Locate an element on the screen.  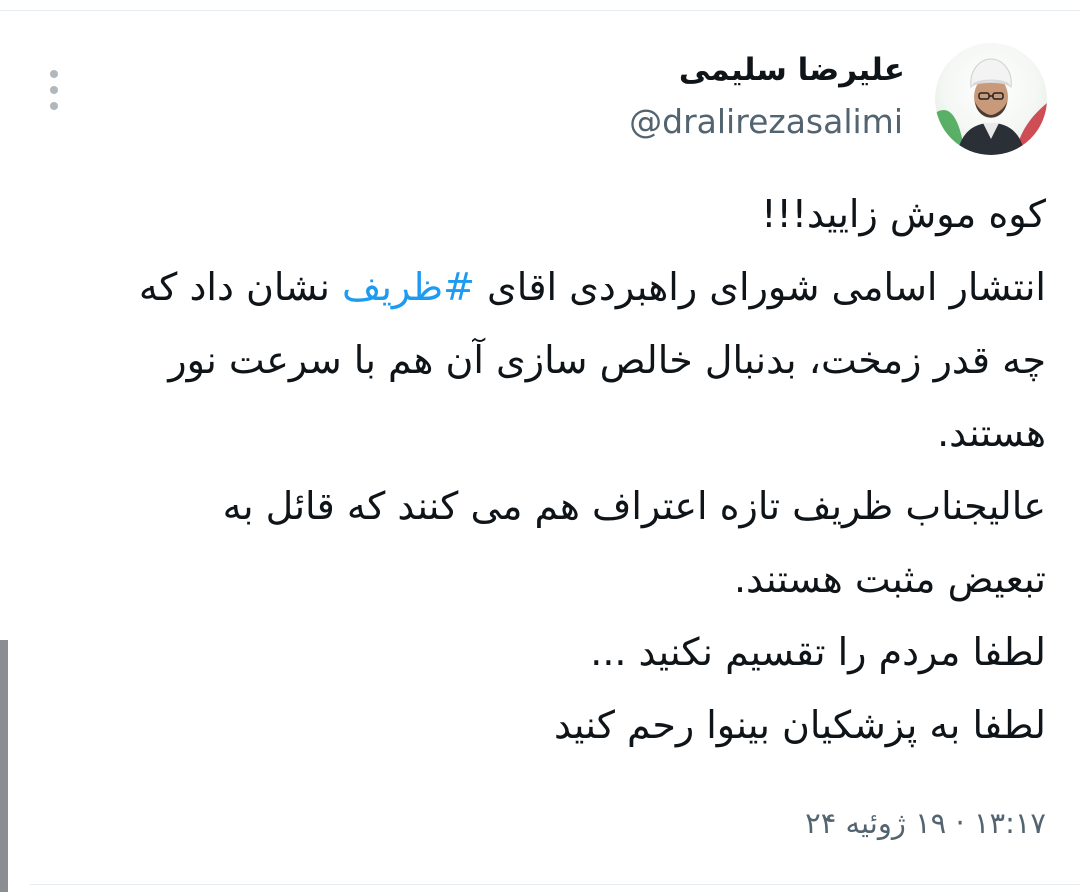
tweet-line: کوه موش زایید!!! is located at coordinates (903, 214).